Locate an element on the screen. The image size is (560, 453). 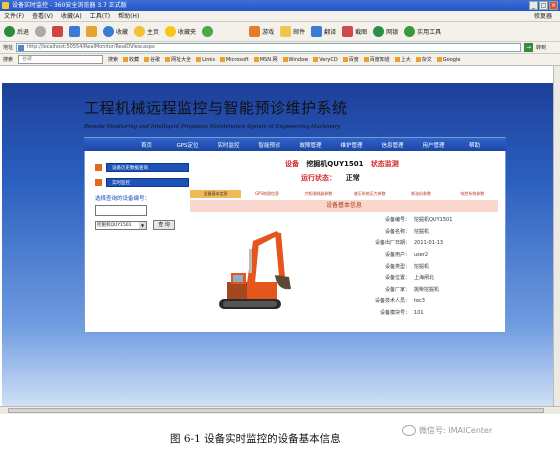
go-button: → is located at coordinates (529, 47).